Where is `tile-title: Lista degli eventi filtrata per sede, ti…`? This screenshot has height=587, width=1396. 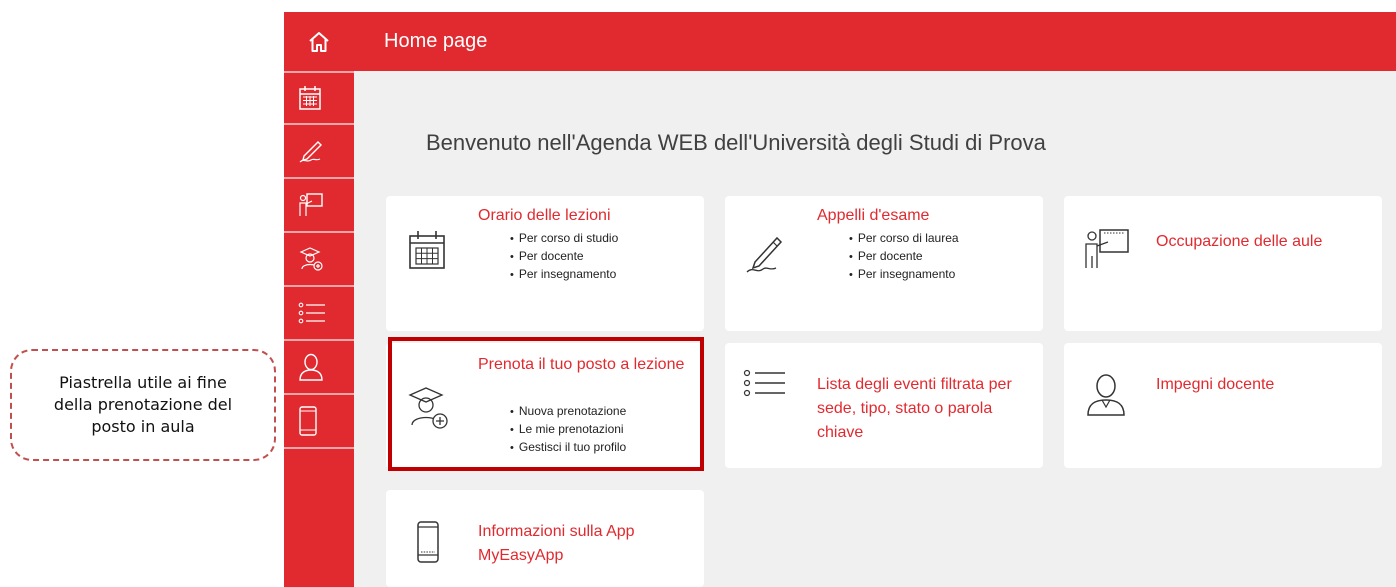
tile-title: Lista degli eventi filtrata per sede, ti… is located at coordinates (914, 408).